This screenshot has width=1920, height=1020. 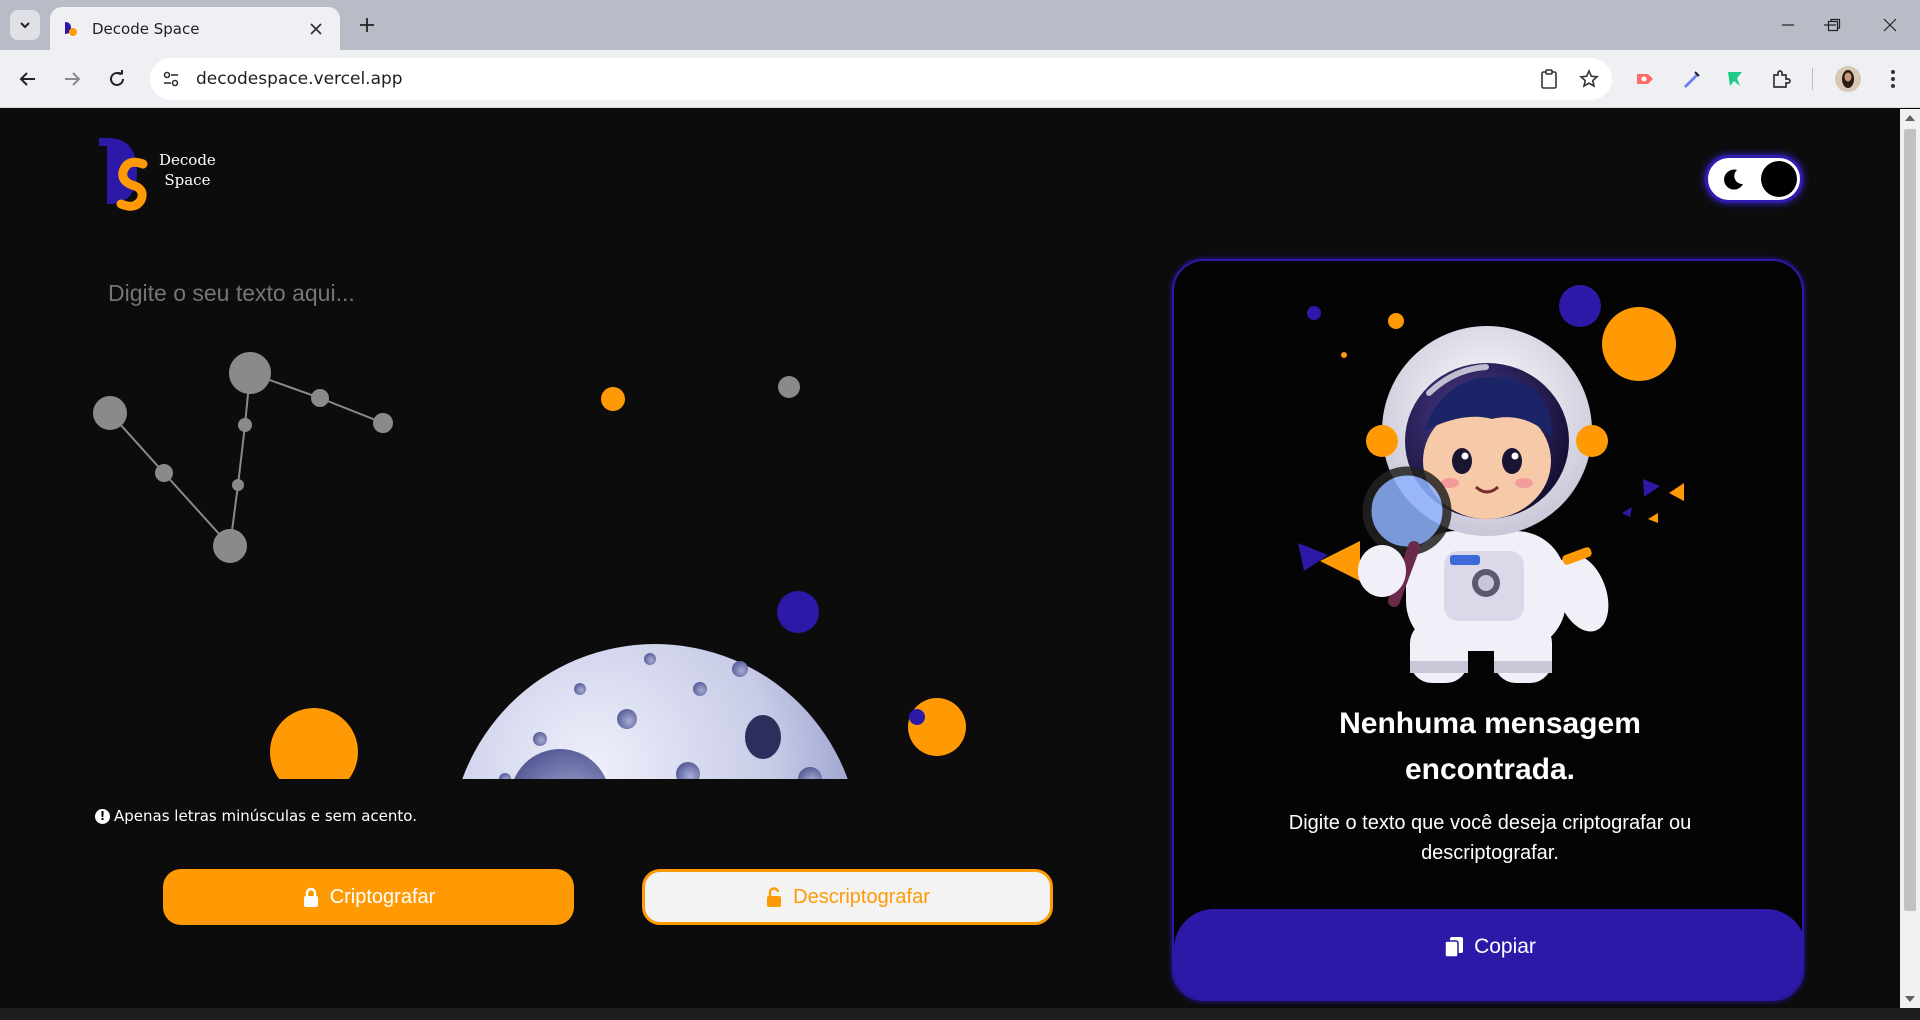 What do you see at coordinates (1893, 79) in the screenshot?
I see `browser-menu-icon` at bounding box center [1893, 79].